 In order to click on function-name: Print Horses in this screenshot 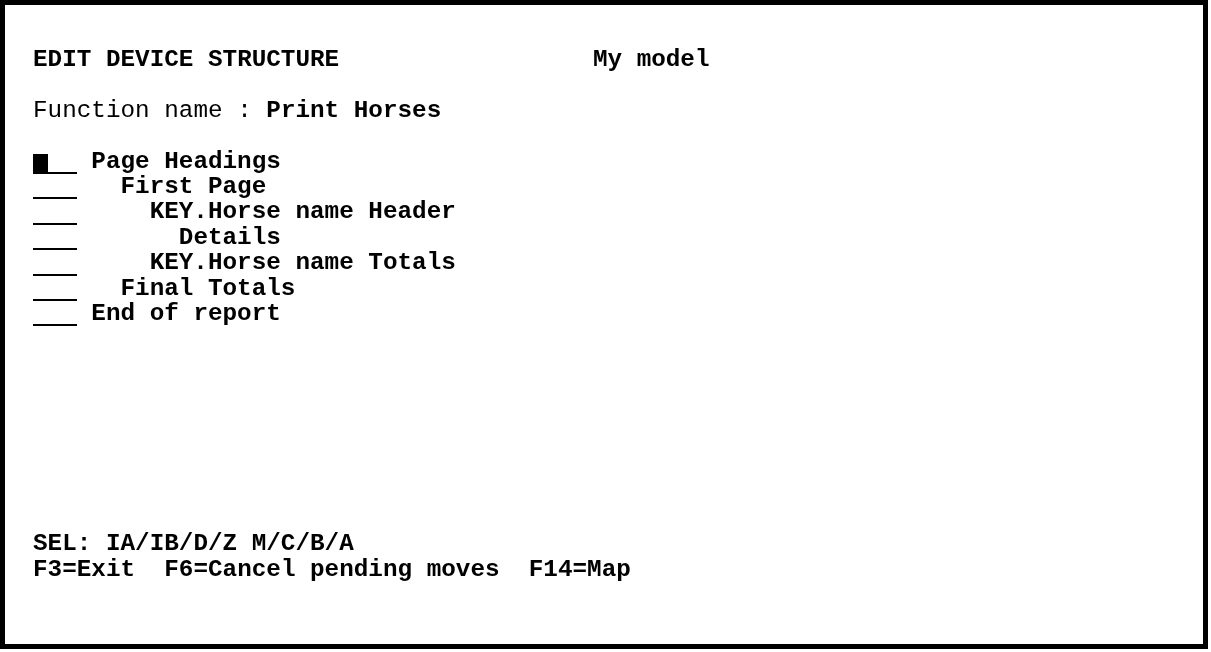, I will do `click(354, 110)`.